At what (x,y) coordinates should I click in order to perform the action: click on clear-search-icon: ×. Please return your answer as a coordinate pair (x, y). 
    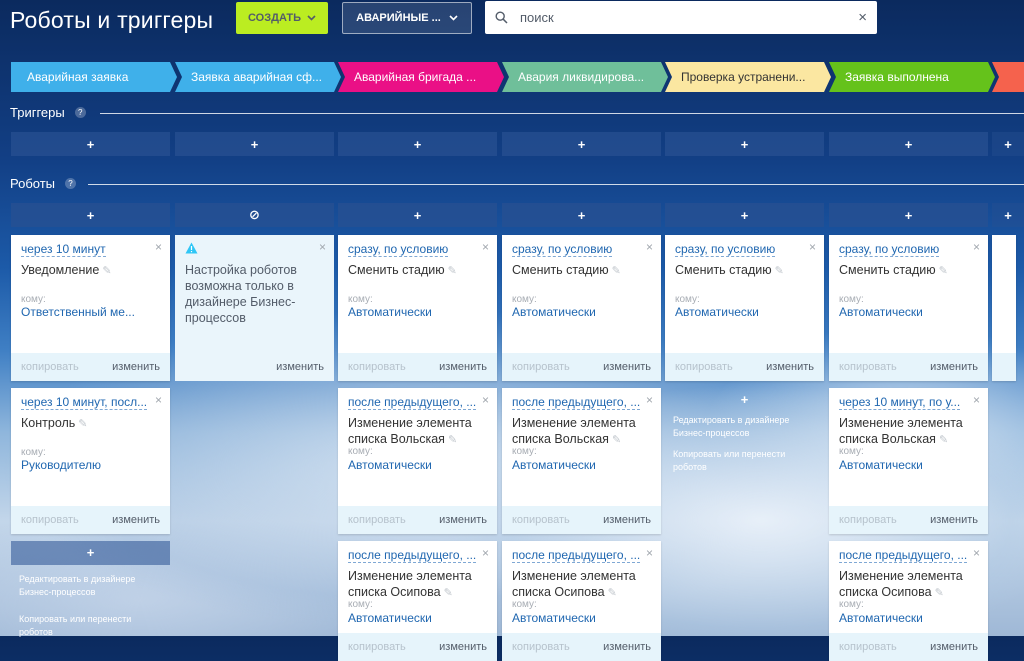
    Looking at the image, I should click on (862, 17).